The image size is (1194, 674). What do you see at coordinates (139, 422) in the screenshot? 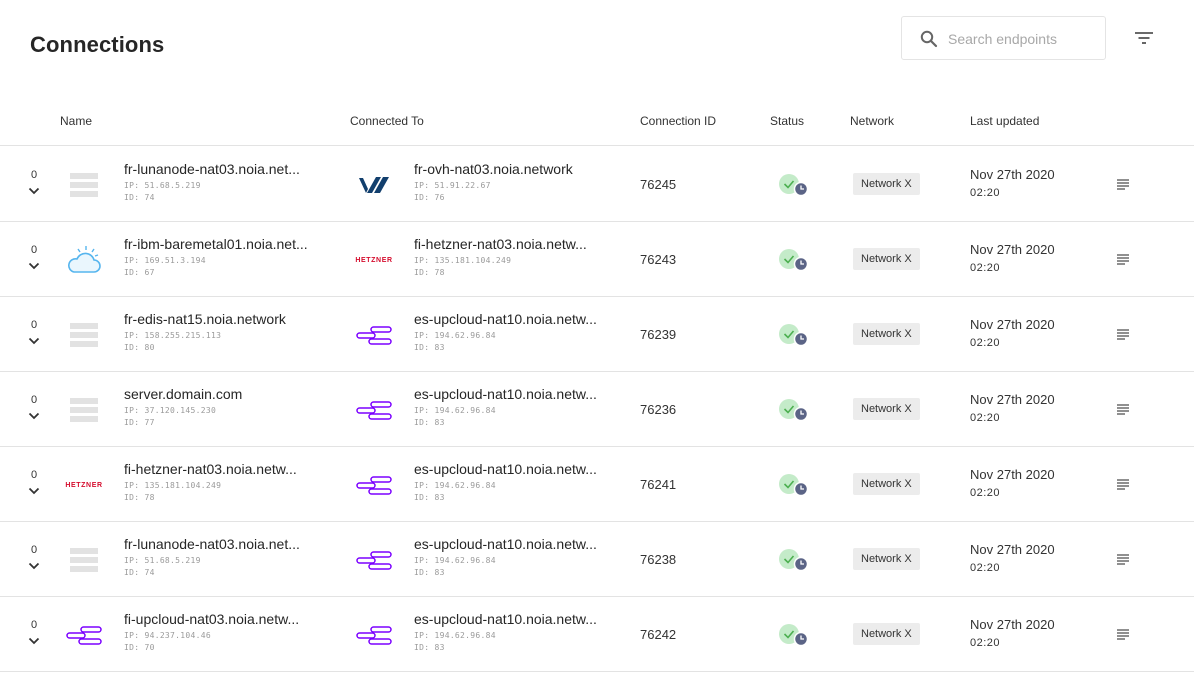
I see `endpoint-id: ID: 77` at bounding box center [139, 422].